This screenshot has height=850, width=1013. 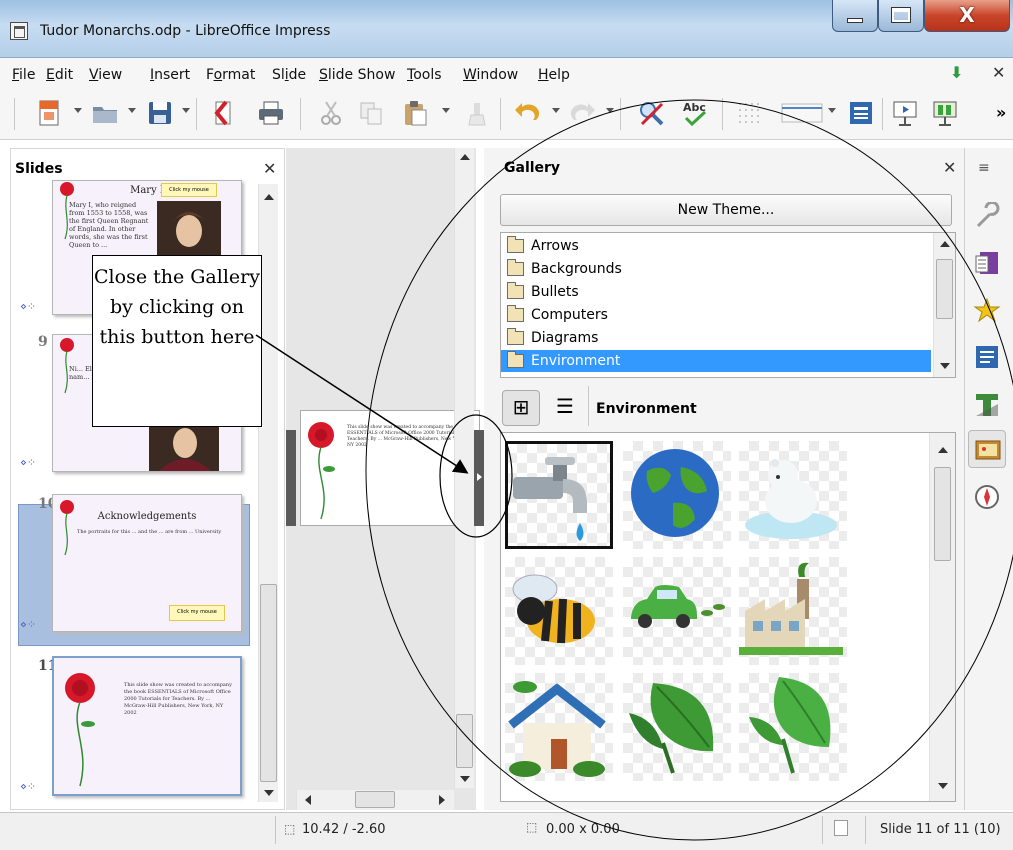 I want to click on theme-item-arrows: Arrows, so click(x=716, y=246).